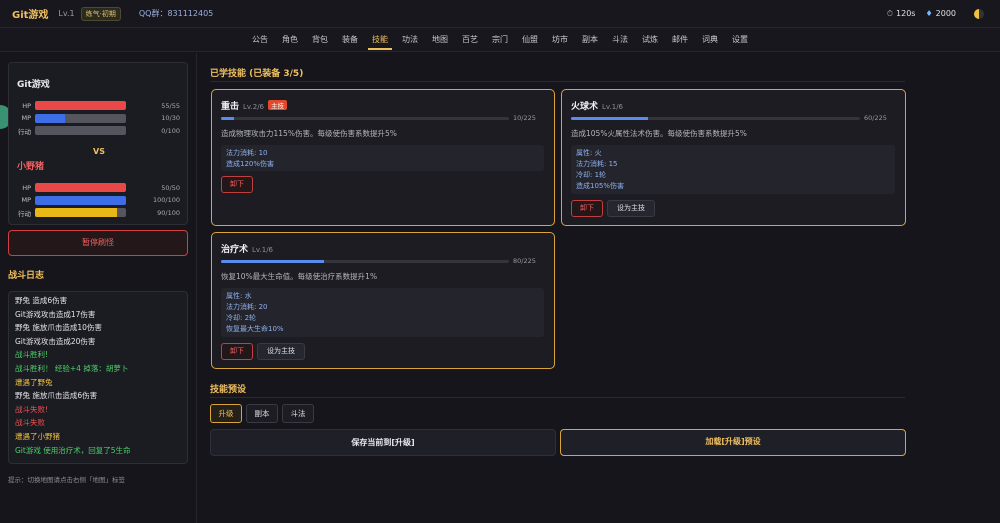  Describe the element at coordinates (80, 118) in the screenshot. I see `player-mp-bar` at that location.